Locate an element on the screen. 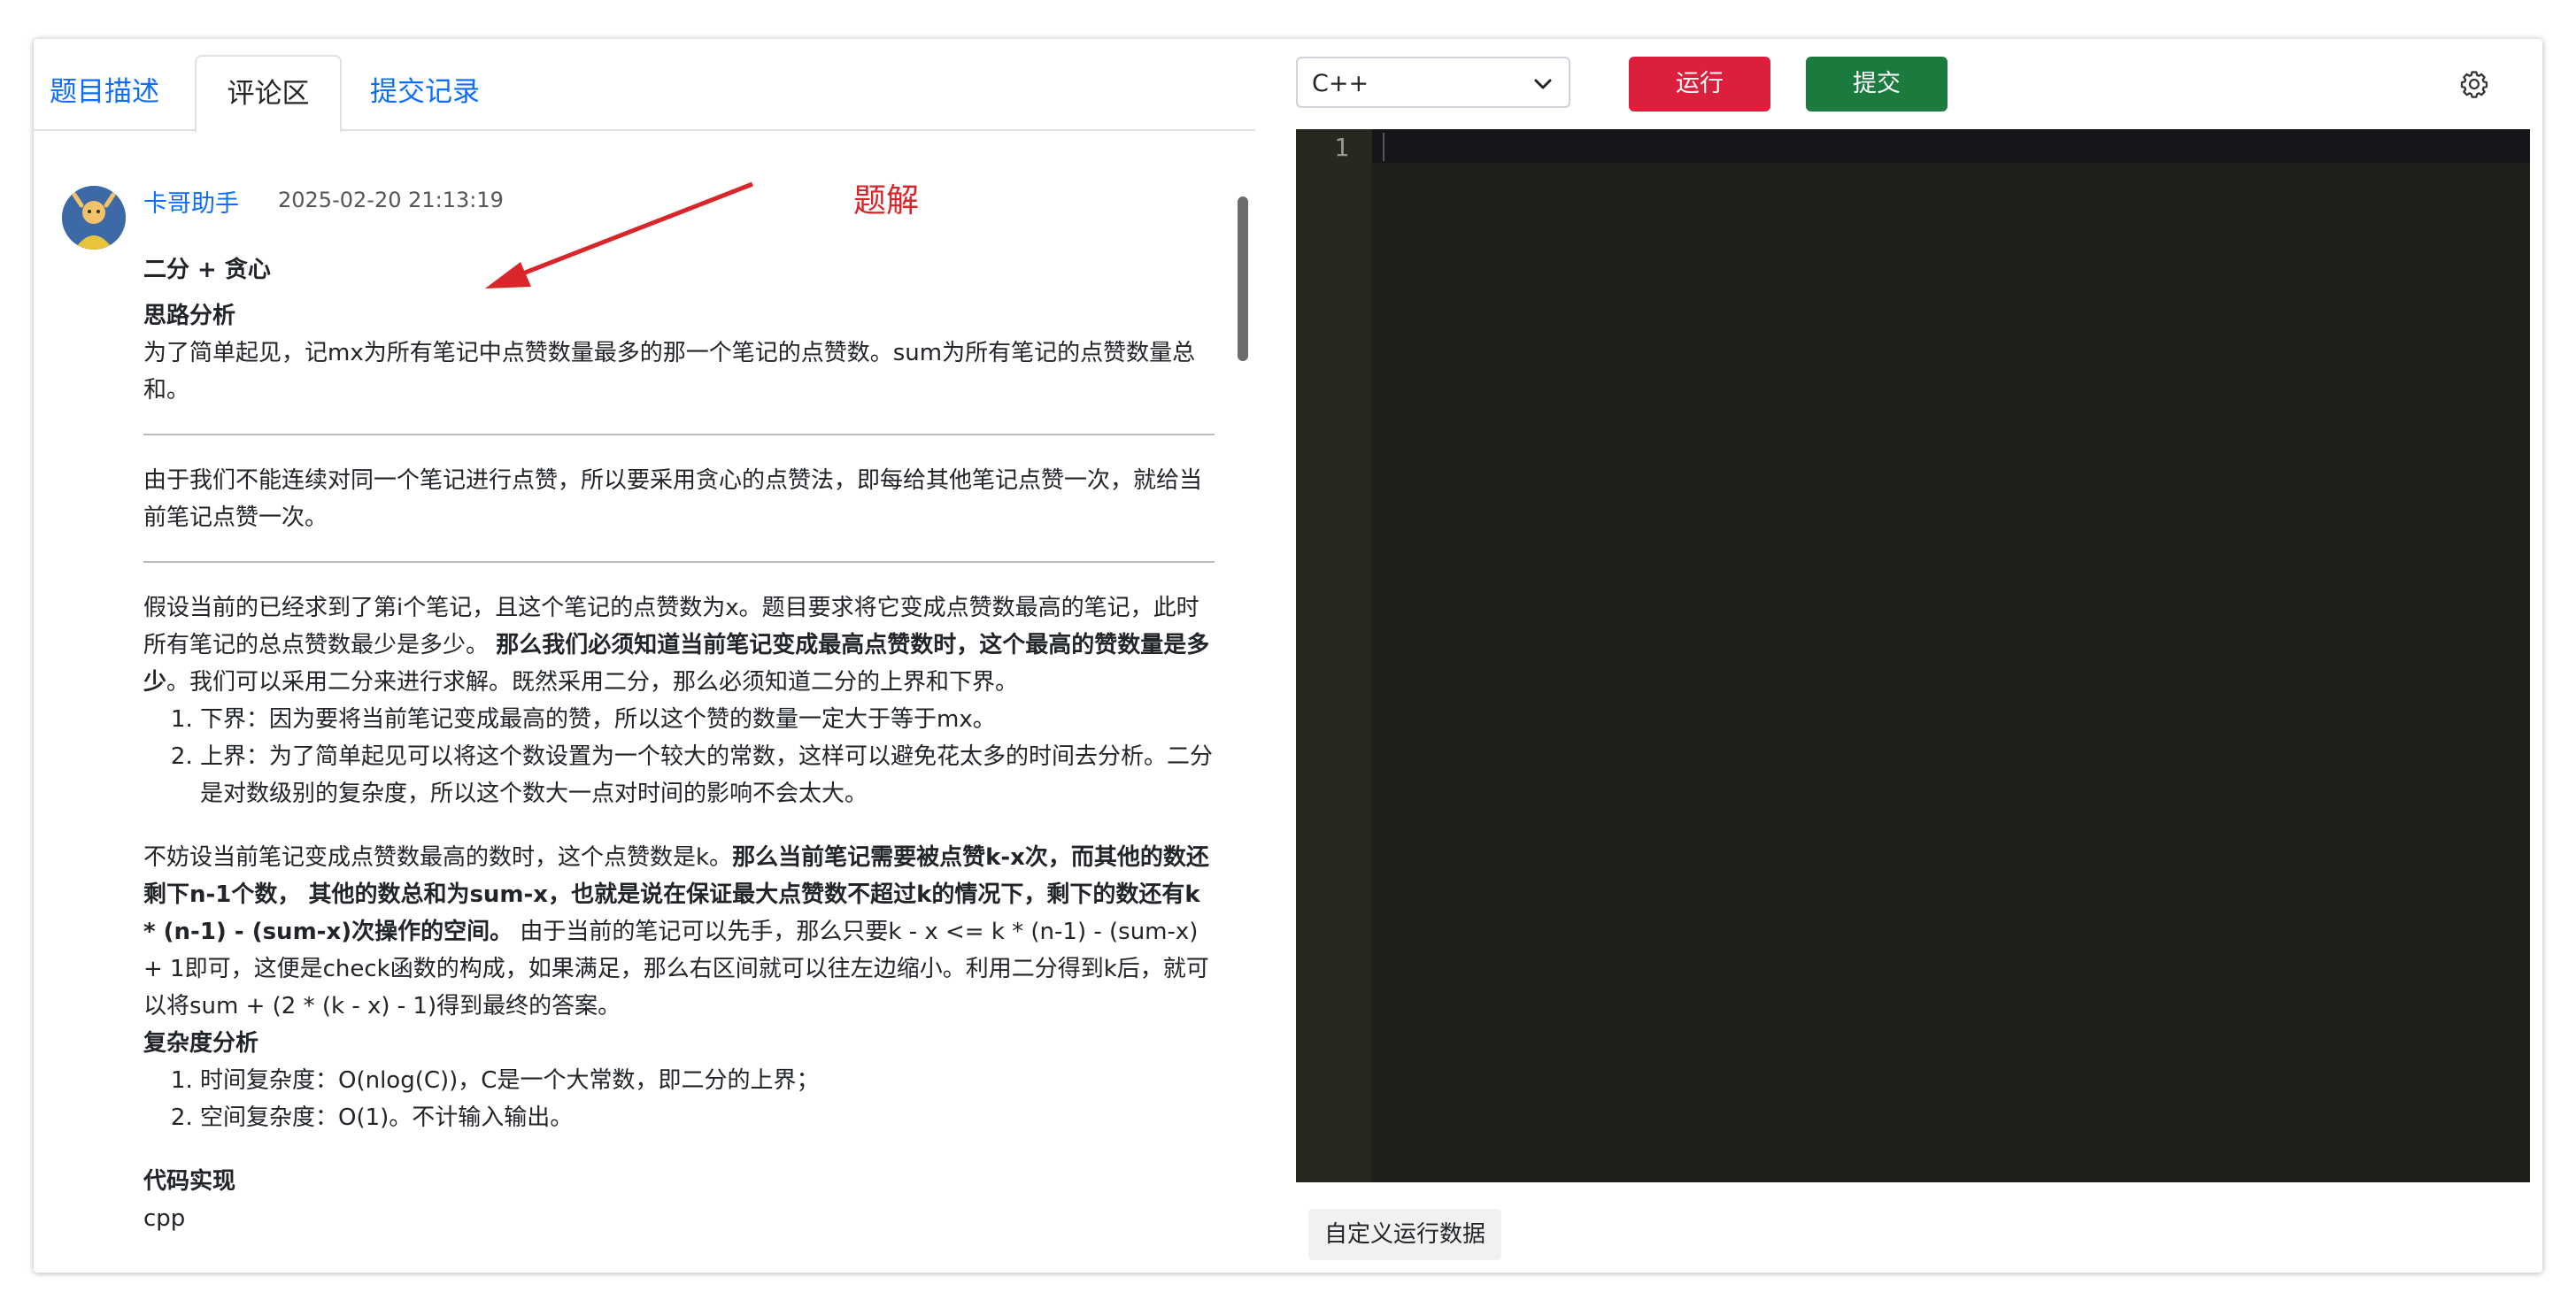  submit-button: 提交 is located at coordinates (1876, 84).